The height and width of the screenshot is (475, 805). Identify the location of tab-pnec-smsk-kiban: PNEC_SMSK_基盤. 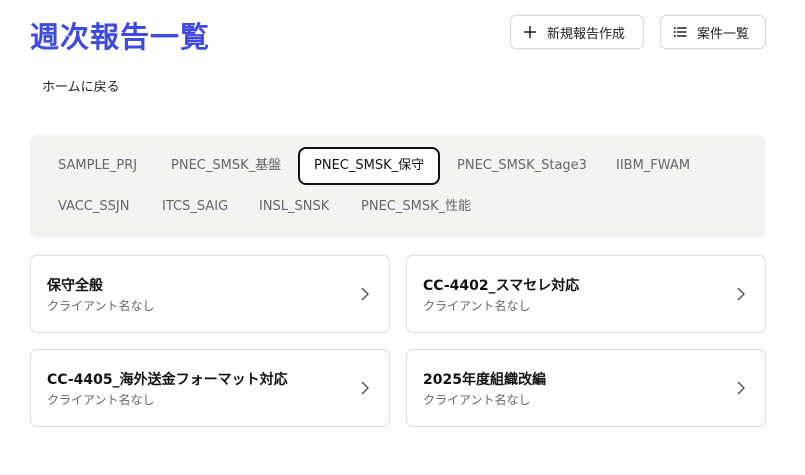
(226, 166).